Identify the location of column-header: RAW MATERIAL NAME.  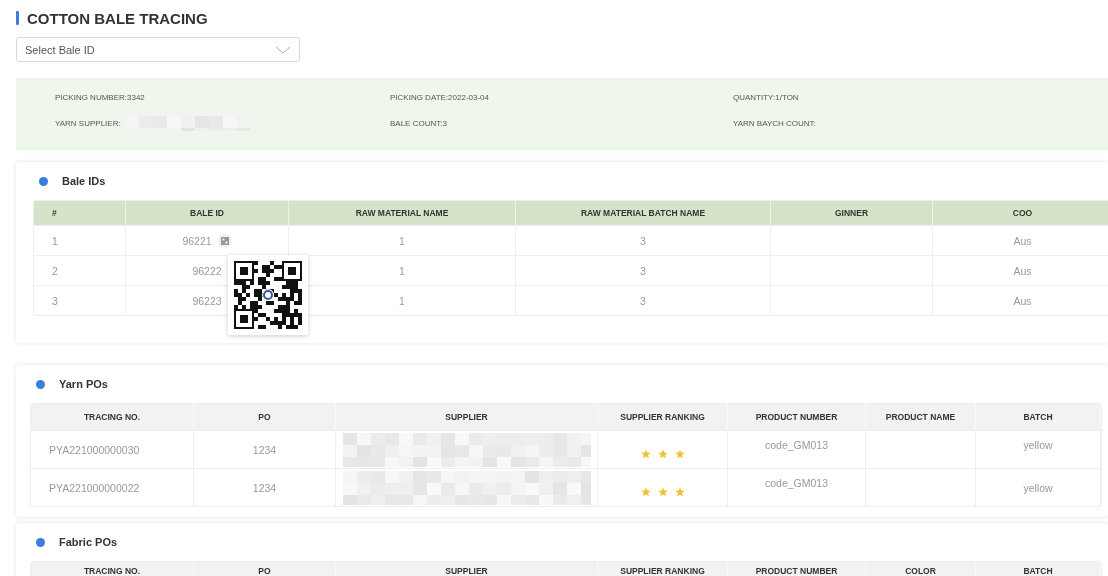
(402, 213).